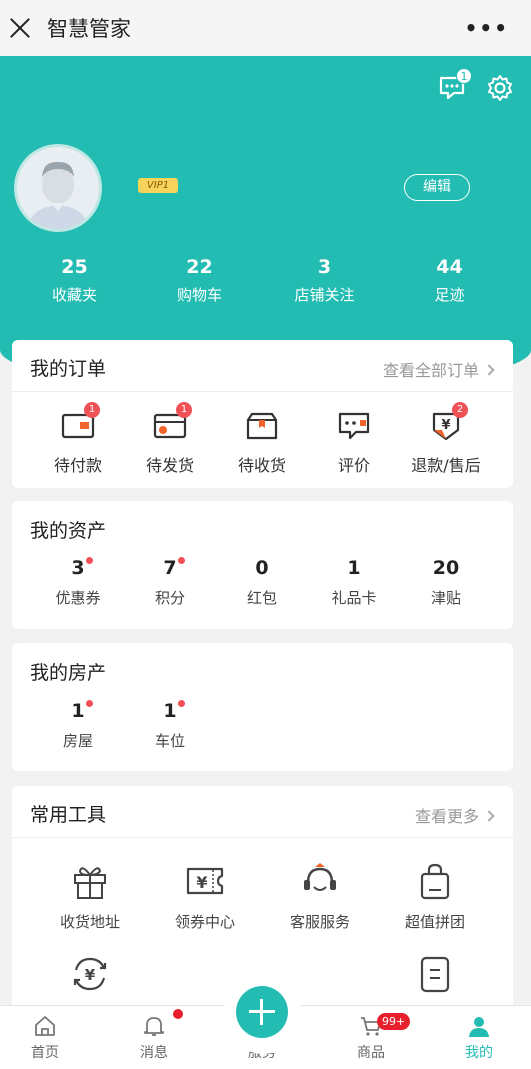  I want to click on tool-exchange: ¥, so click(90, 974).